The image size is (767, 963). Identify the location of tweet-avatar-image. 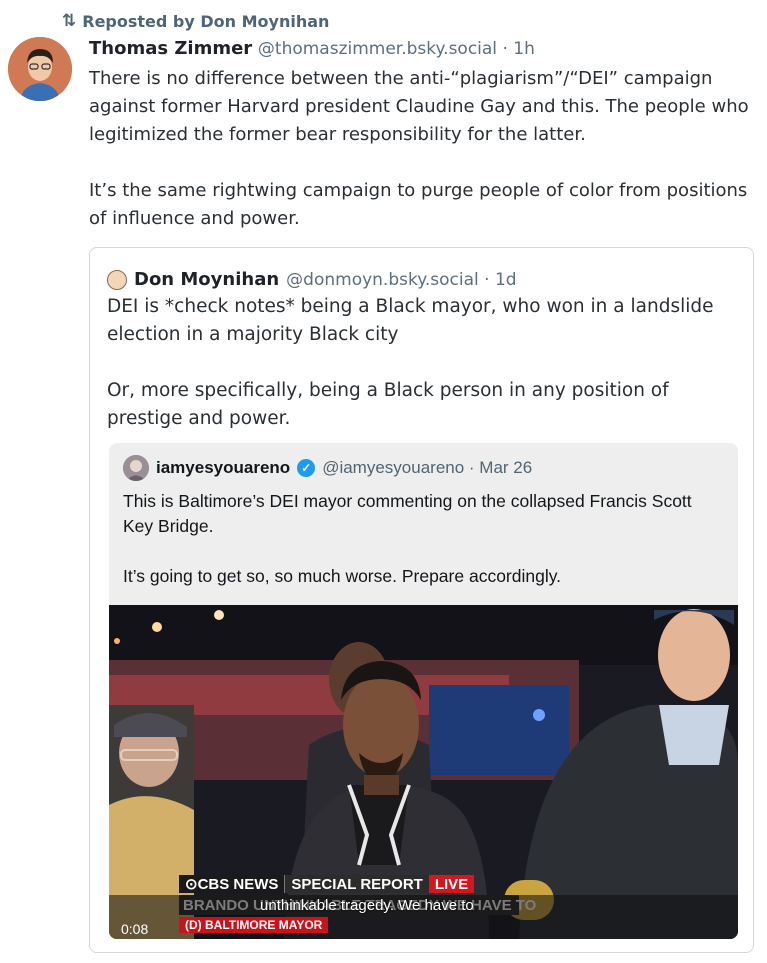
(136, 468).